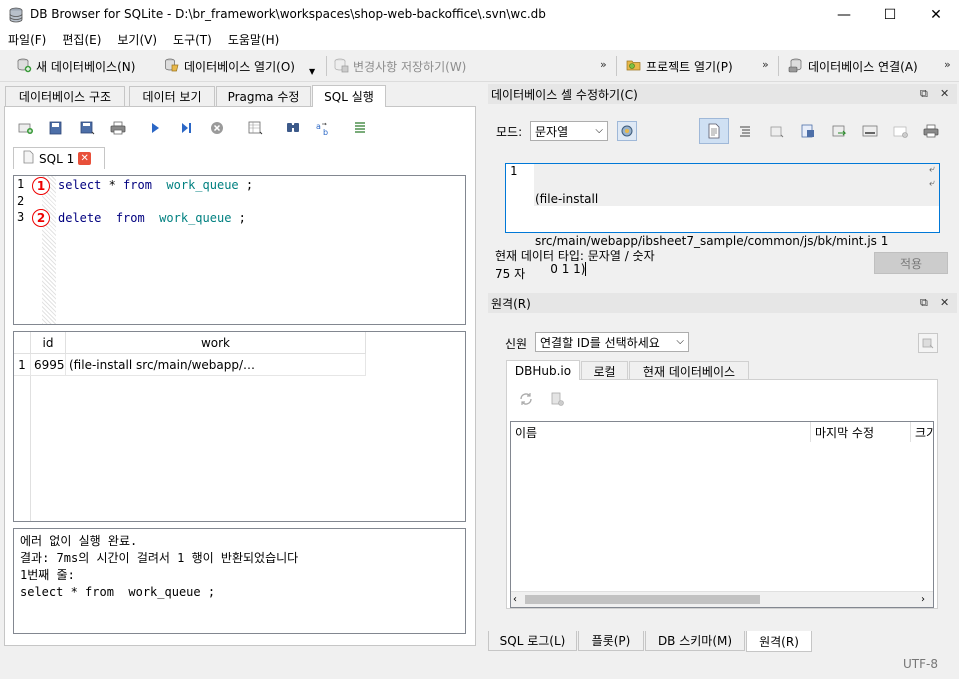 The image size is (959, 679). What do you see at coordinates (839, 131) in the screenshot?
I see `set-null-icon` at bounding box center [839, 131].